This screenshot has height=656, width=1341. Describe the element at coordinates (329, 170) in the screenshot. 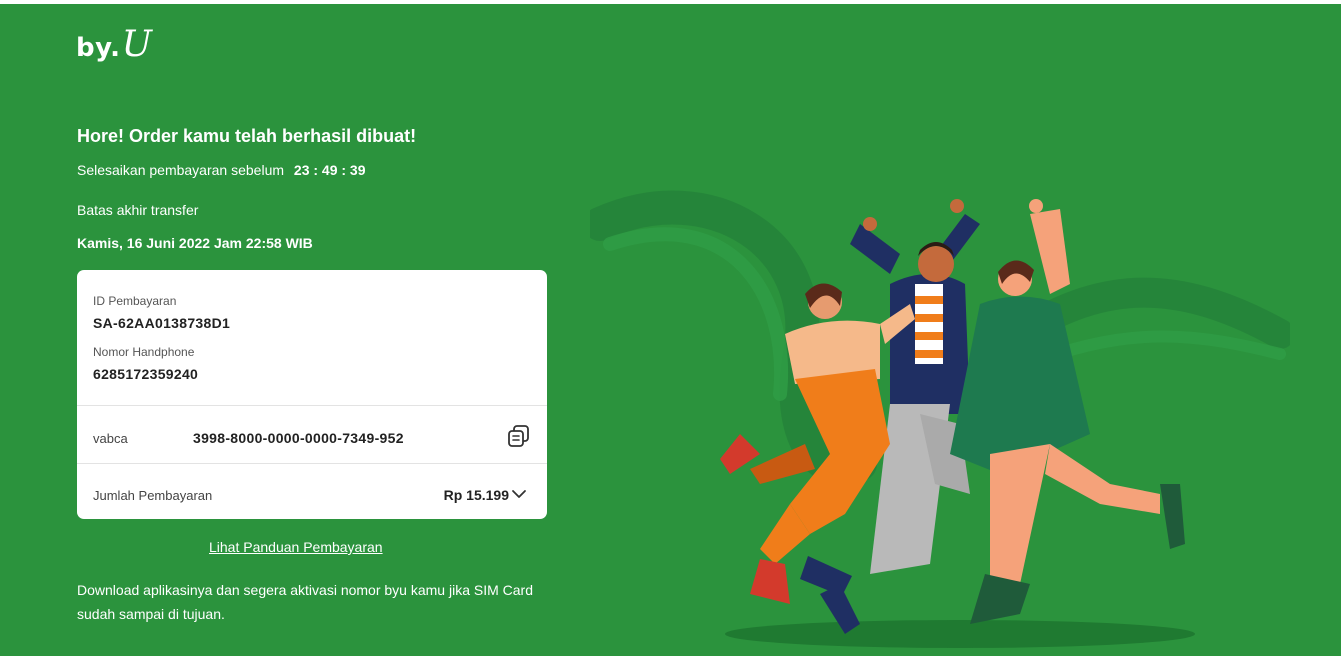

I see `countdown-timer: 23 : 49 : 39` at that location.